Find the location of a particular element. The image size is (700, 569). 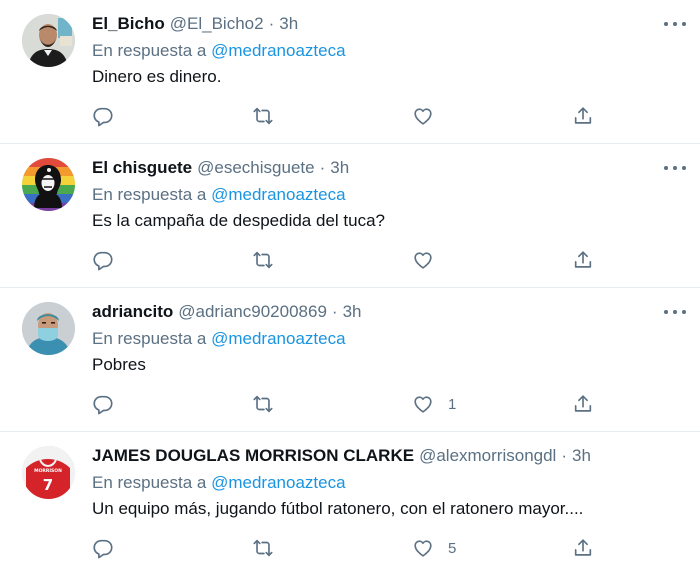

avatar-jersey-name: MORRISON is located at coordinates (48, 471).